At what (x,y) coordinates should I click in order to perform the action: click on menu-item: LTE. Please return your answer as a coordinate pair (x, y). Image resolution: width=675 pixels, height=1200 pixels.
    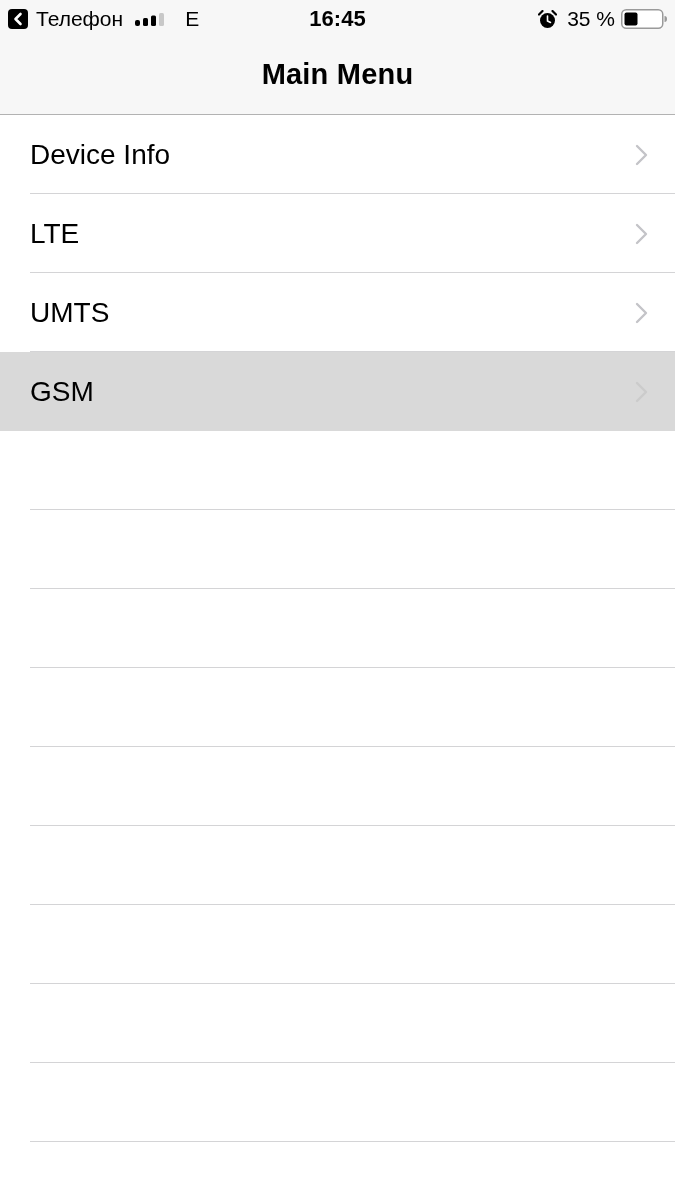
    Looking at the image, I should click on (337, 233).